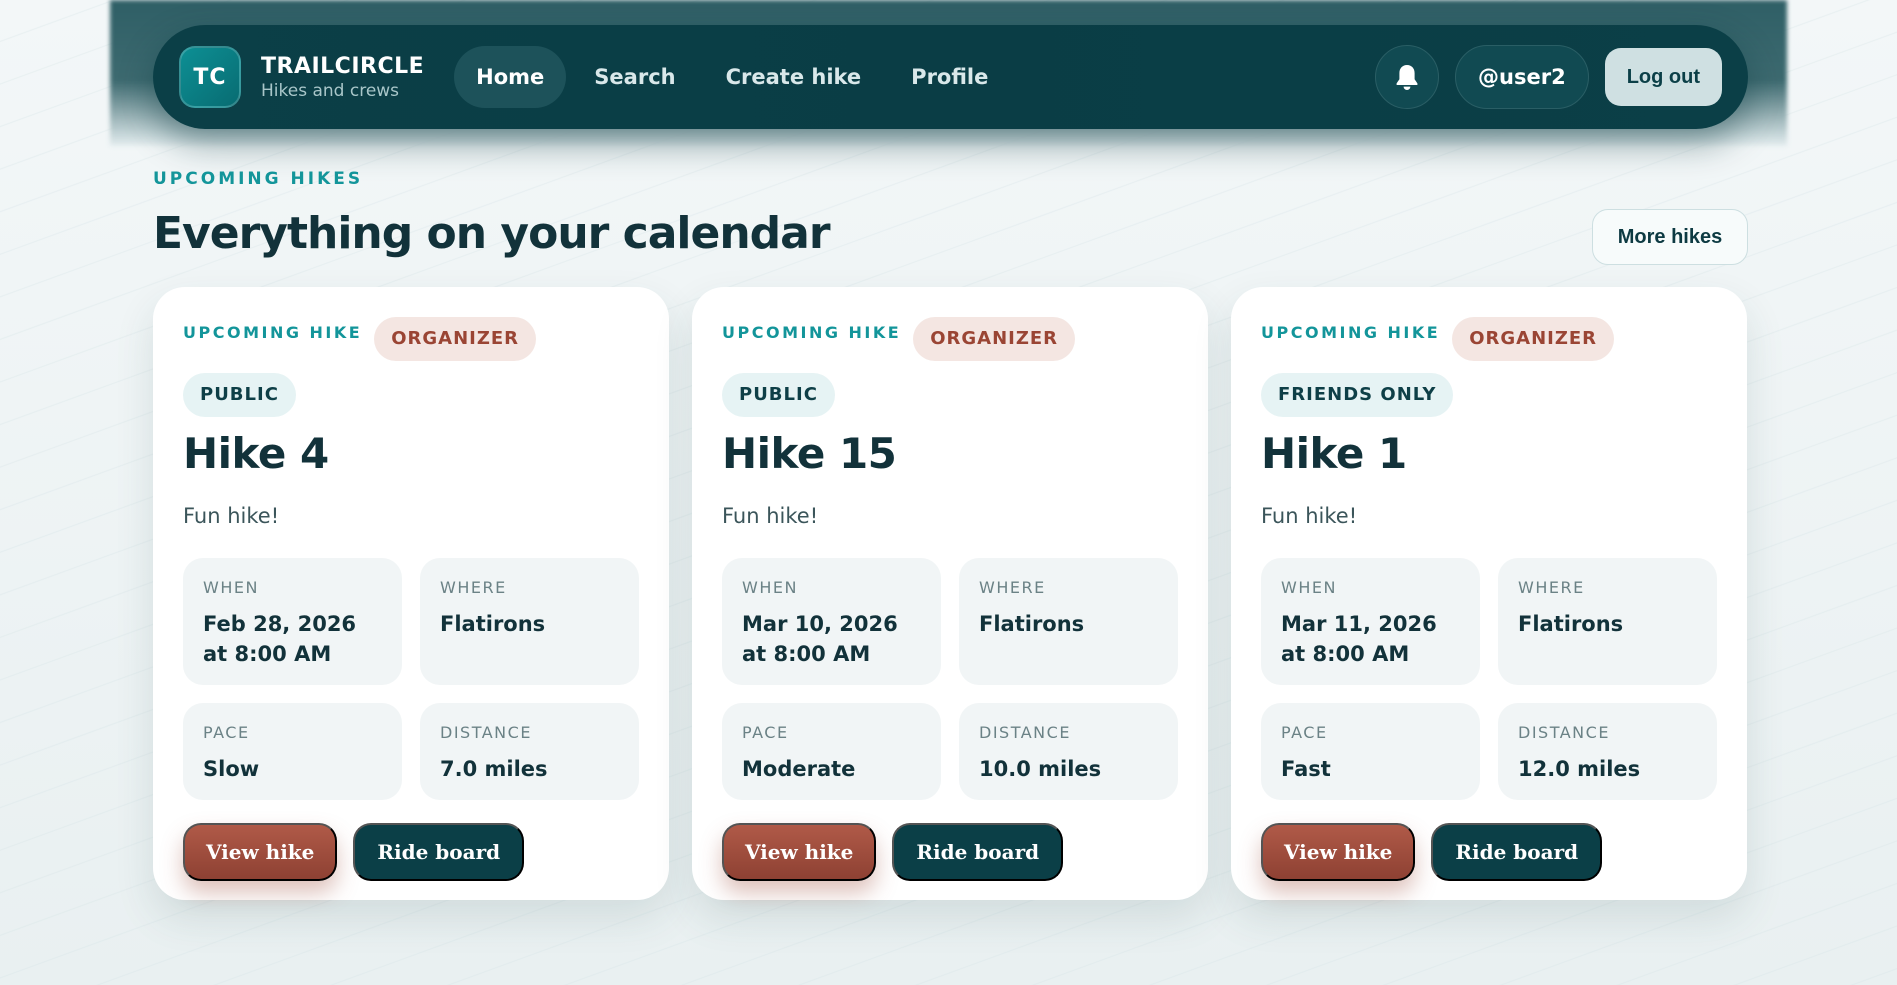 The width and height of the screenshot is (1897, 985). I want to click on card-tags: UPCOMING HIKE ORGANIZER, so click(1489, 339).